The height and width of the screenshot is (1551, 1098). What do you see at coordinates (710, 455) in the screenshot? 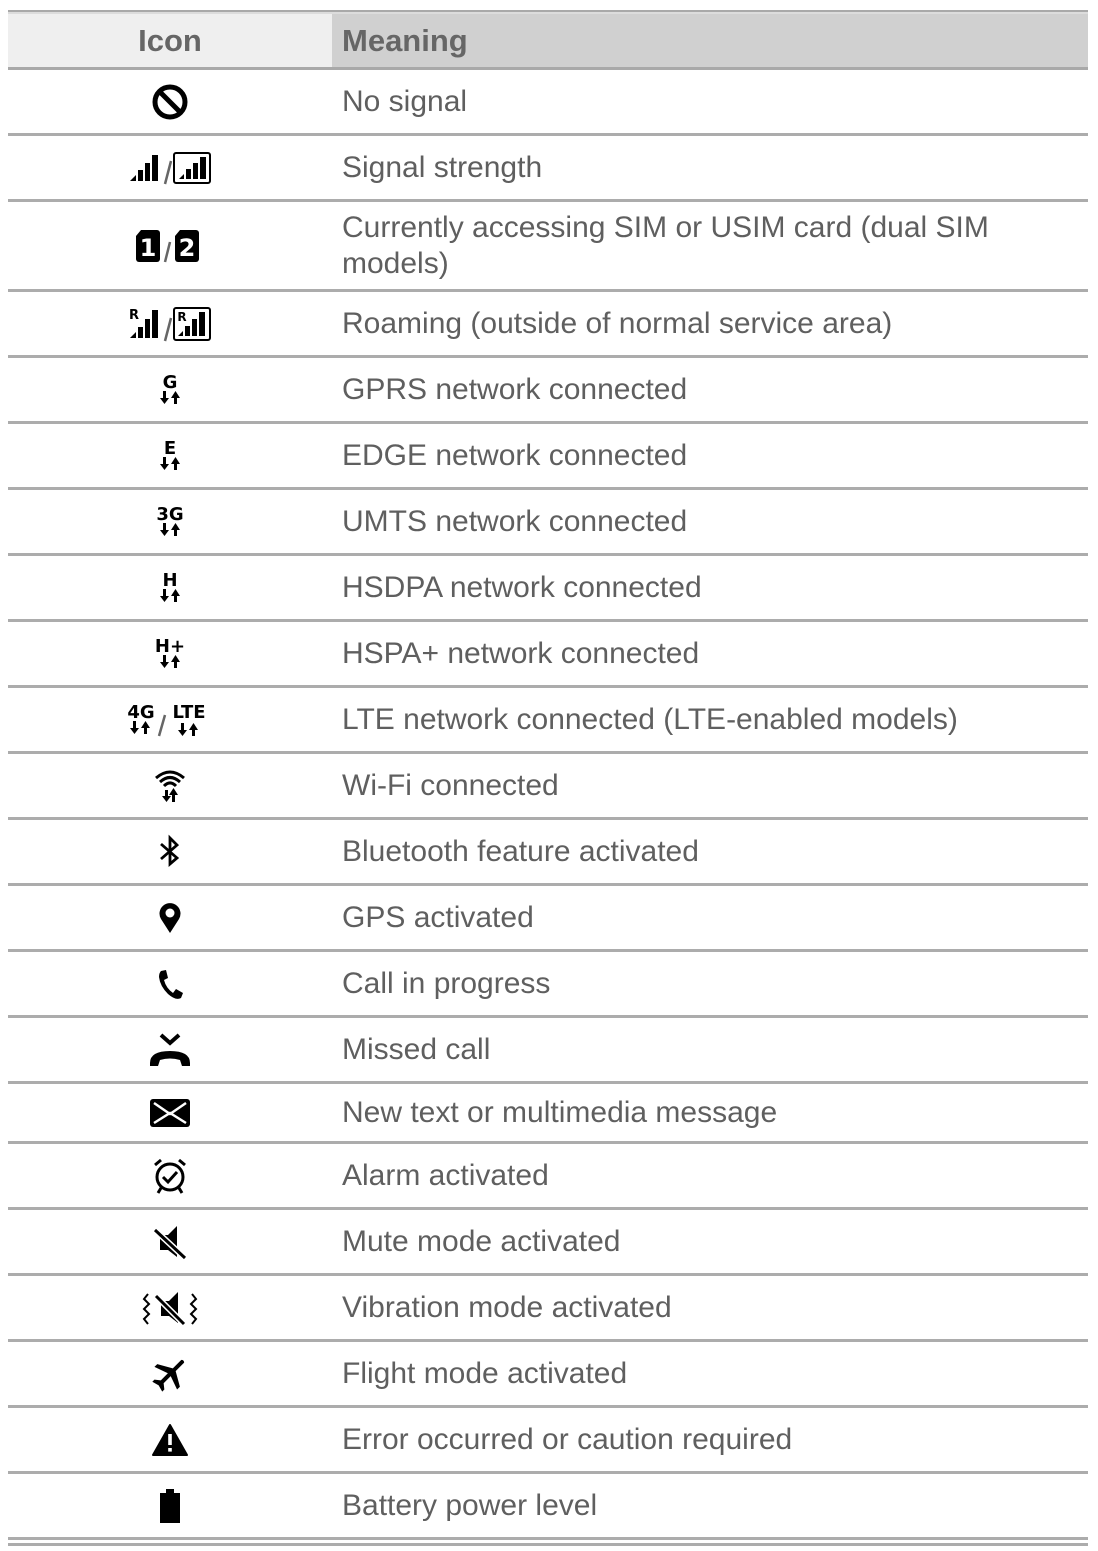
I see `meaning-cell: EDGE network connected` at bounding box center [710, 455].